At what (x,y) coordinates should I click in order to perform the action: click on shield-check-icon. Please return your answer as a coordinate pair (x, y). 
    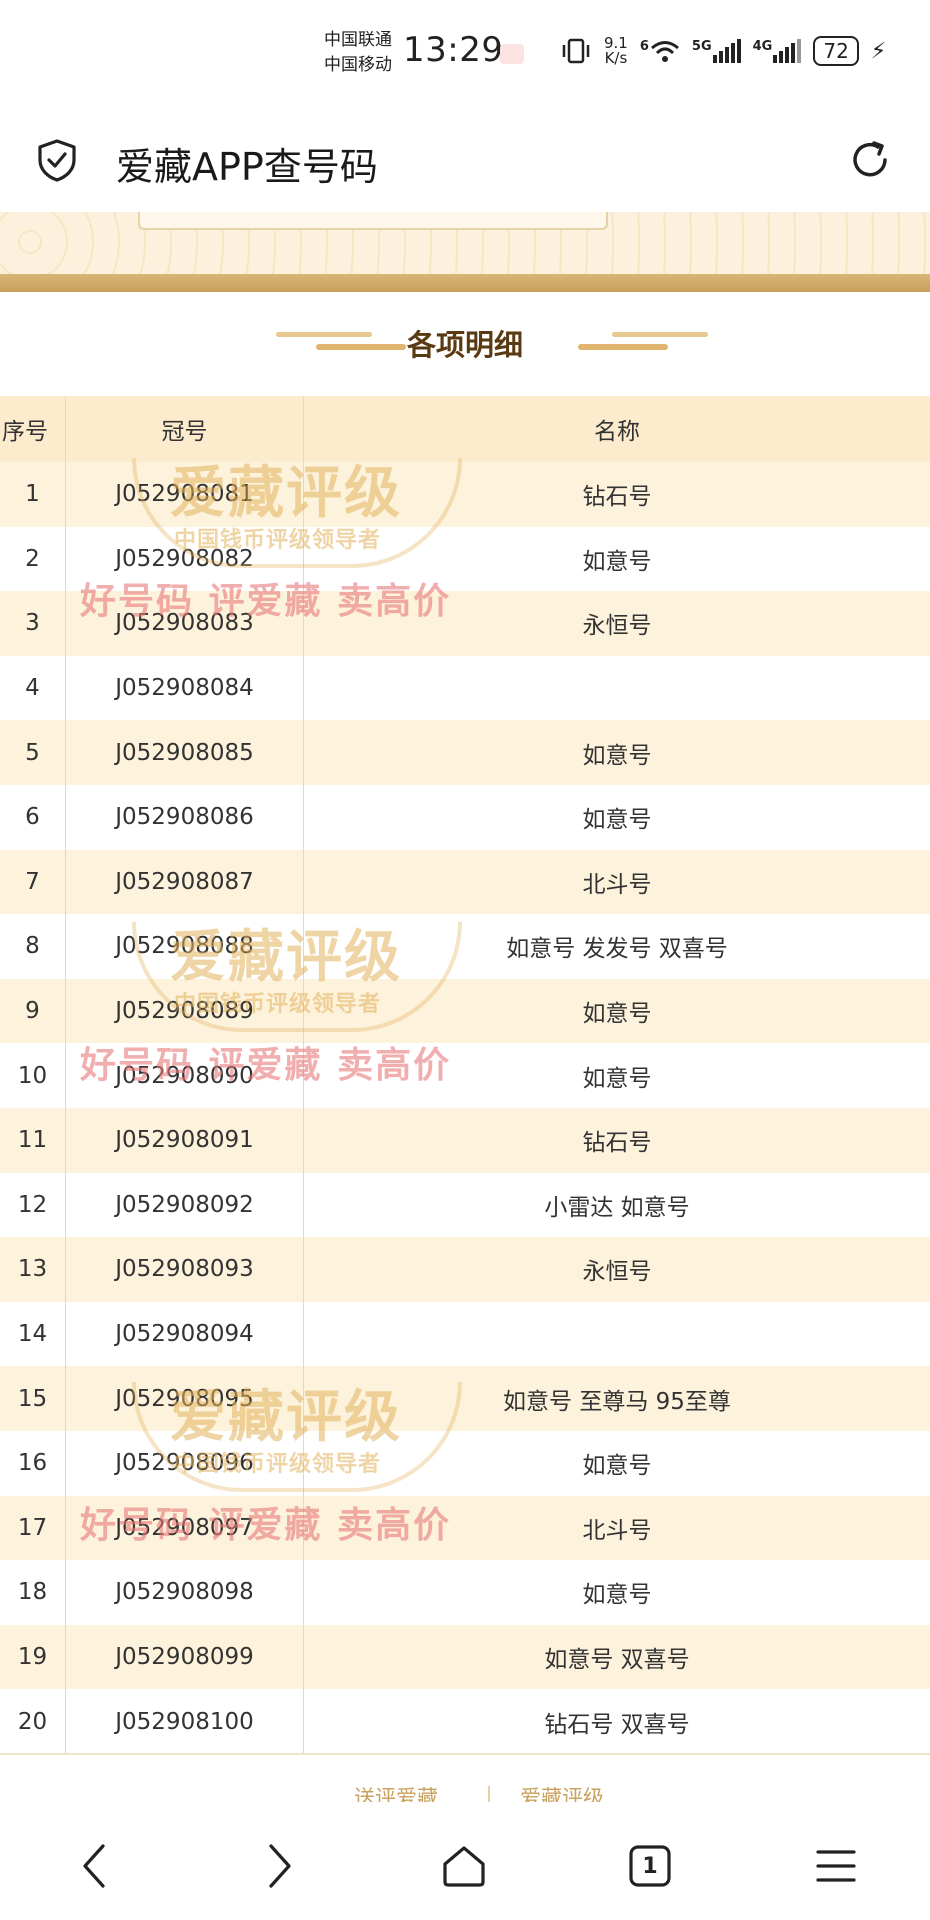
    Looking at the image, I should click on (57, 160).